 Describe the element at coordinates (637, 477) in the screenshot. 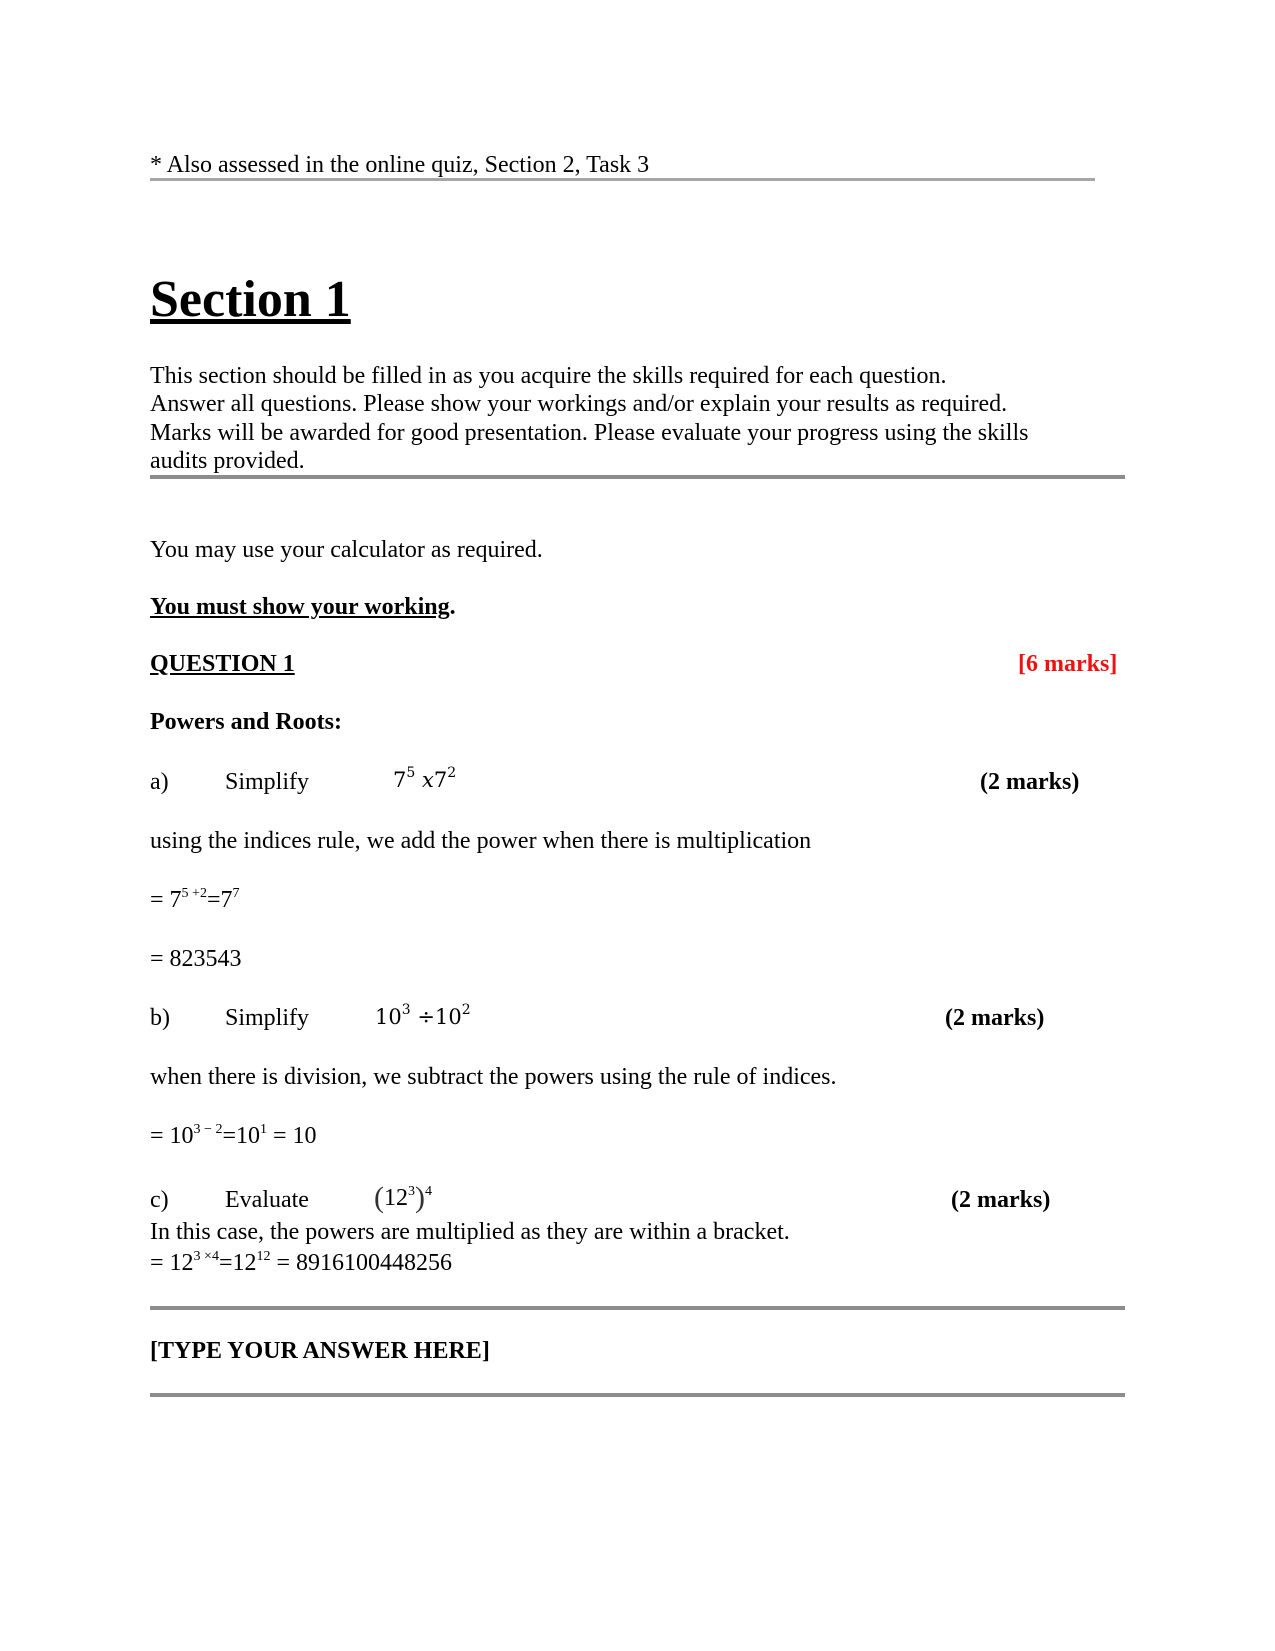

I see `intro-divider` at that location.